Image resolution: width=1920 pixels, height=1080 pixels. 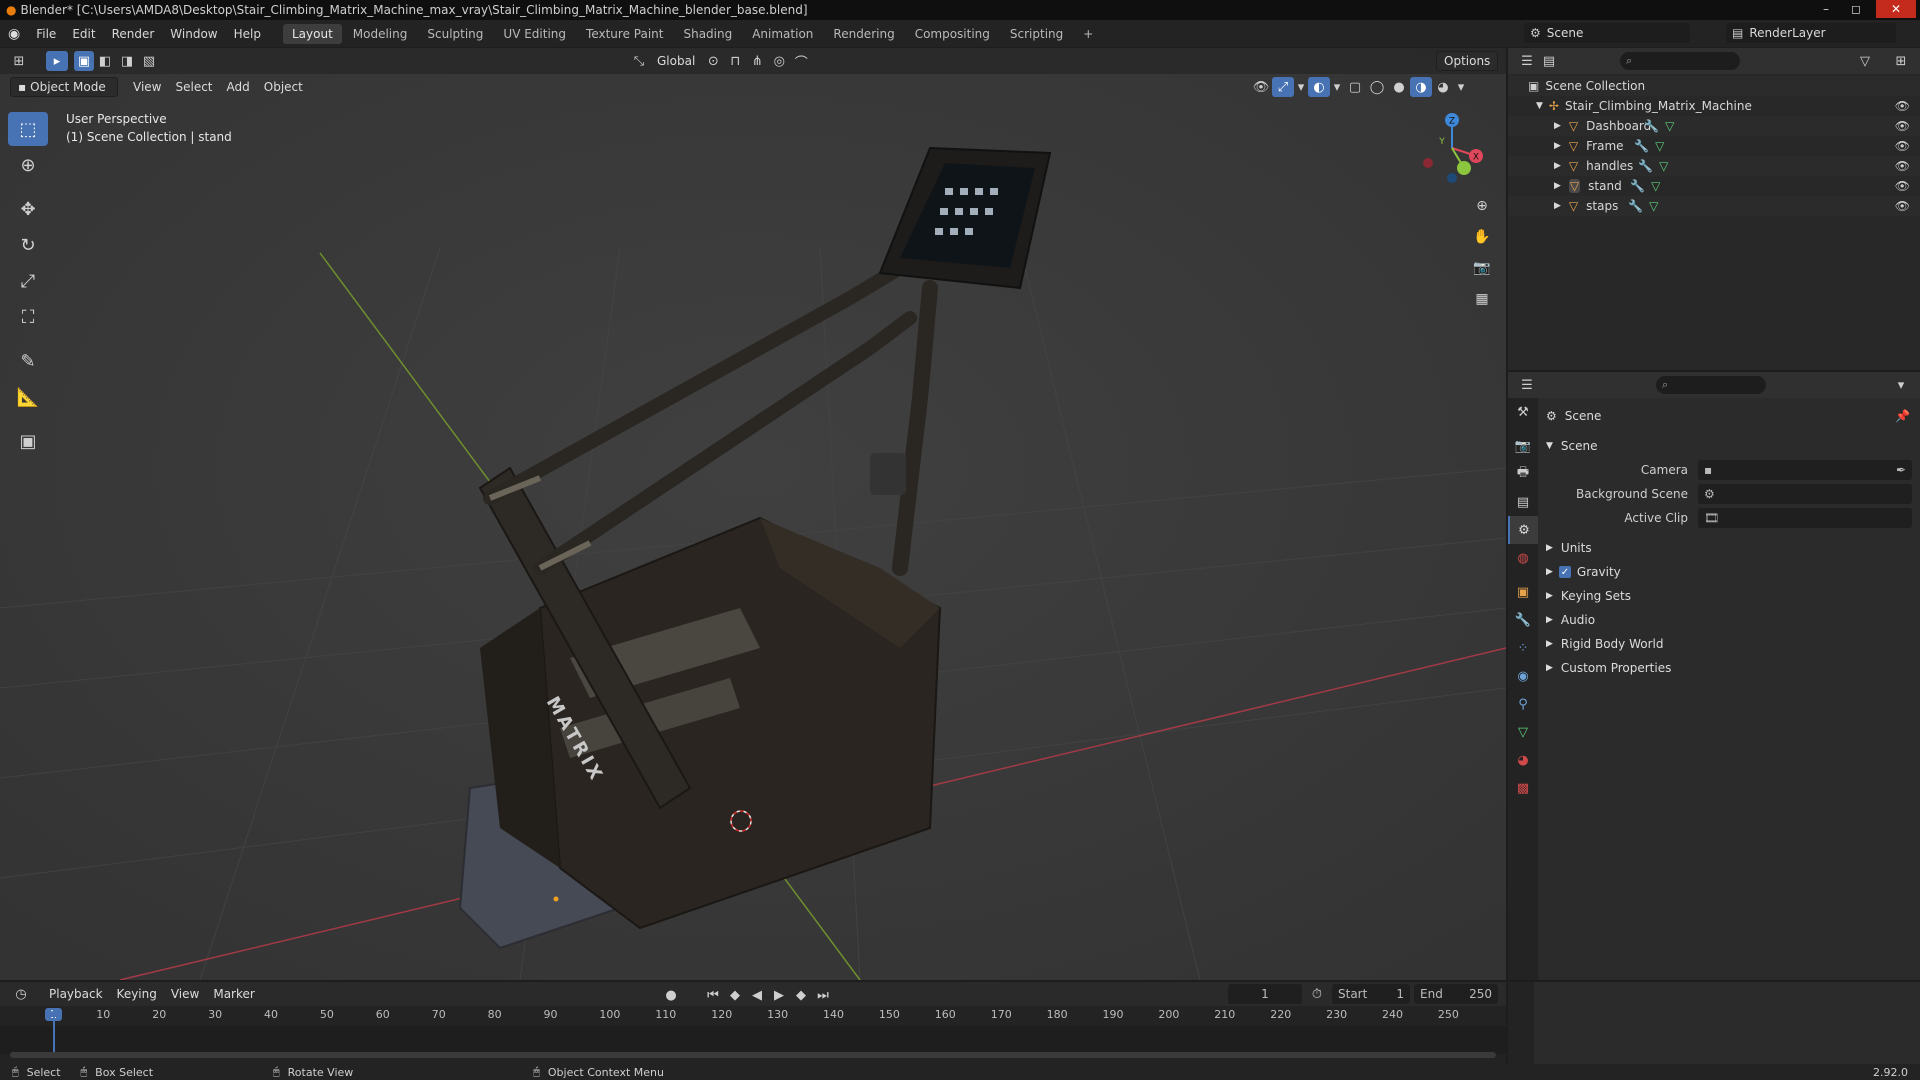 I want to click on select-extend-icon: ◧, so click(x=105, y=61).